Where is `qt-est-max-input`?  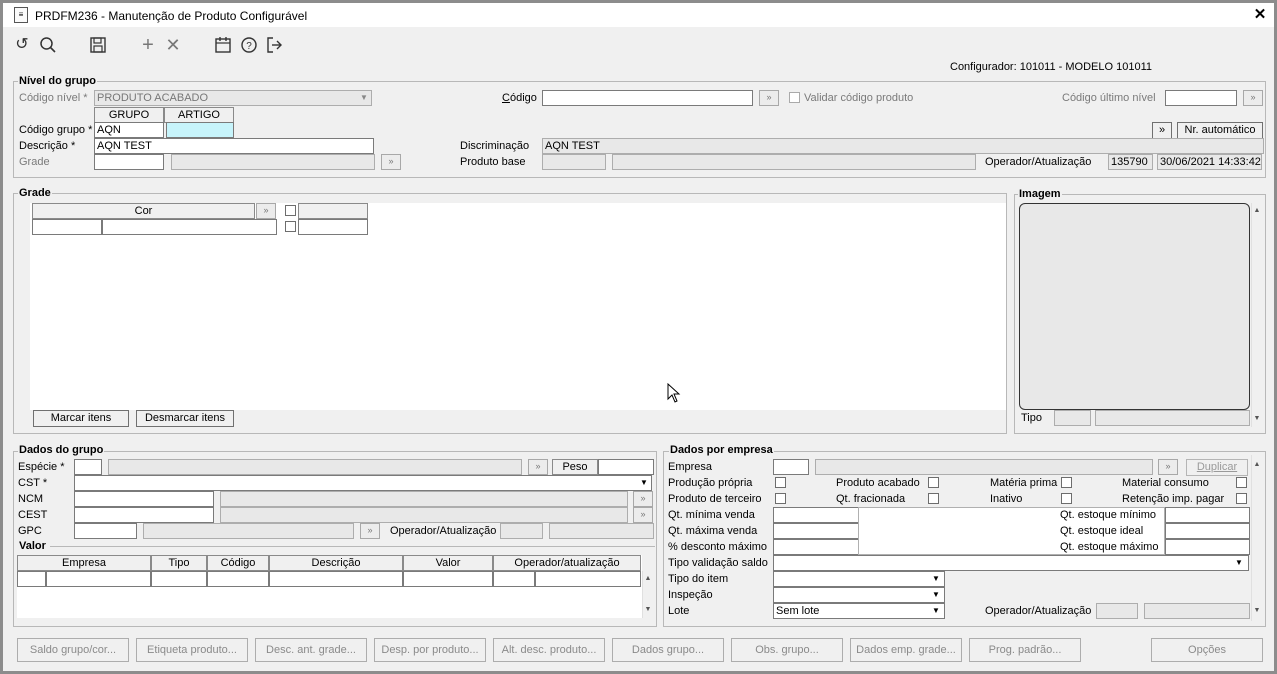 qt-est-max-input is located at coordinates (1207, 547).